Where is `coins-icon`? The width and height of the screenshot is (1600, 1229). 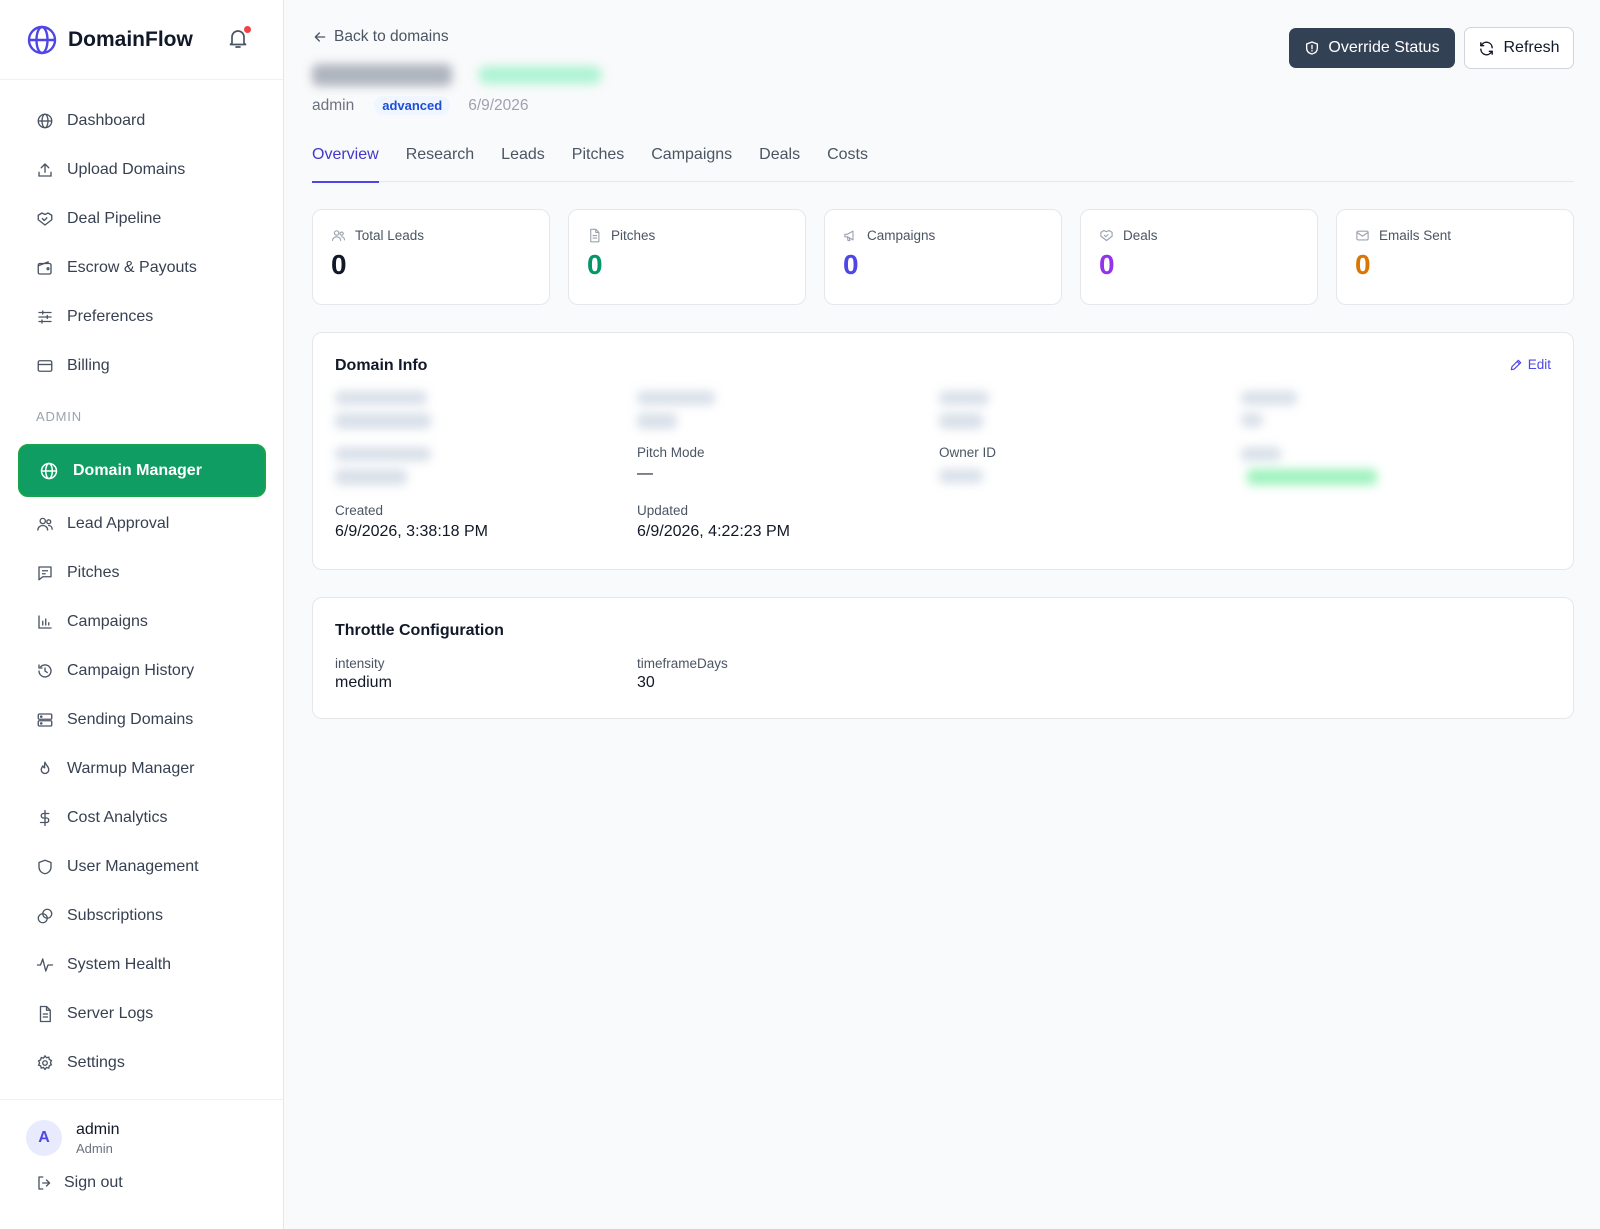
coins-icon is located at coordinates (45, 916).